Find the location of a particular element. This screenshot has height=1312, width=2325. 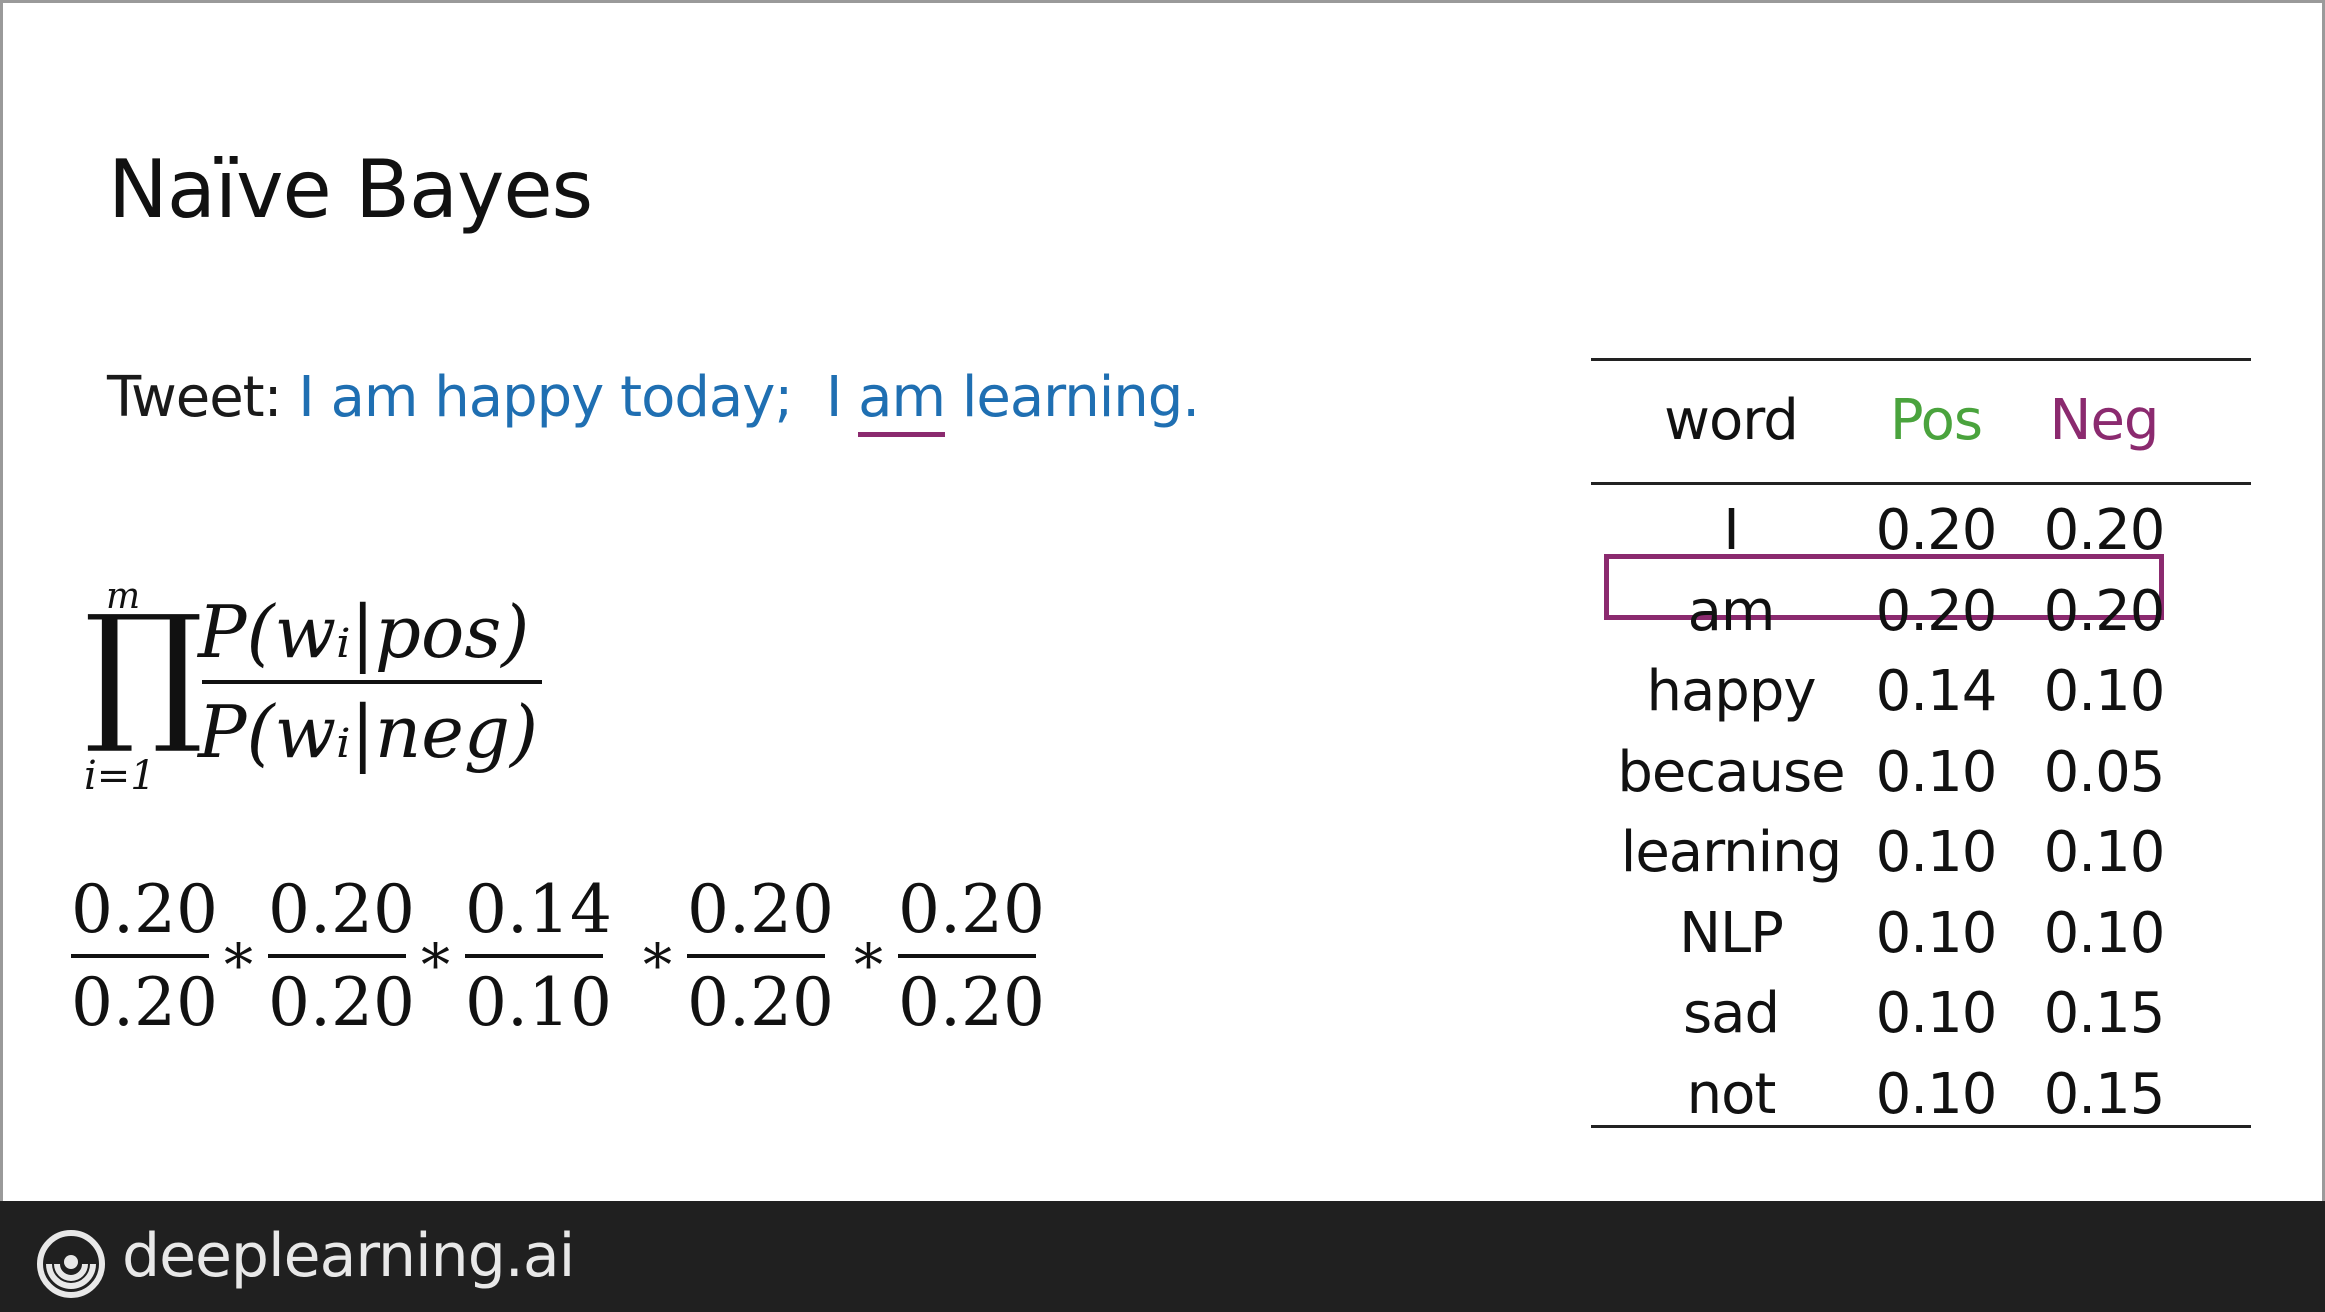

tweet-label: Tweet: is located at coordinates (194, 397).